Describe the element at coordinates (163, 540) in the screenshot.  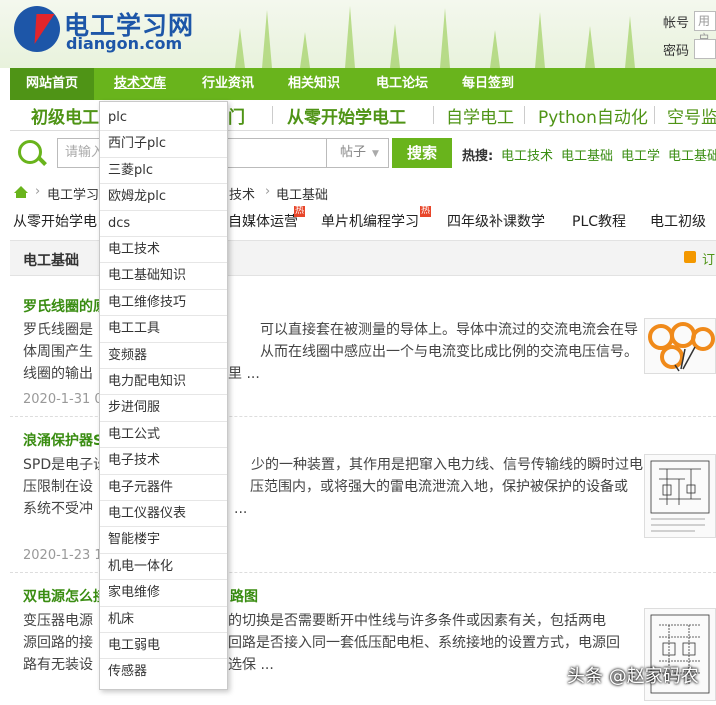
I see `dropdown-item-smart-building: 智能楼宇` at that location.